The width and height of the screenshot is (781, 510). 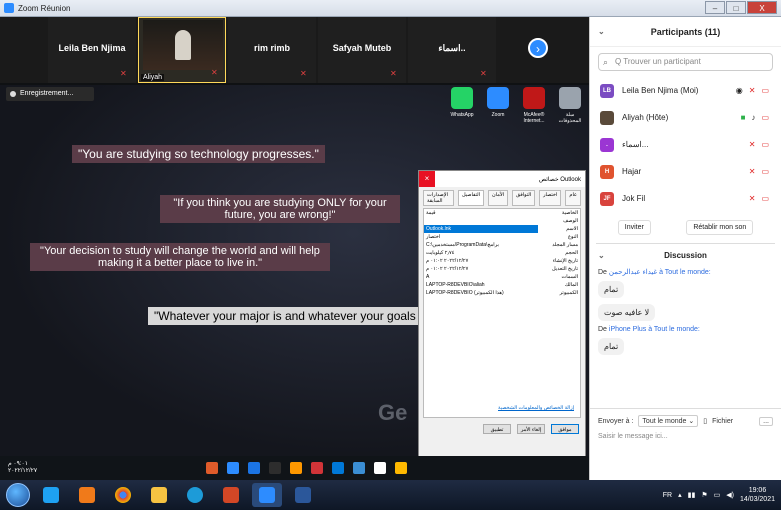 I want to click on desktop-icon-zoom: Zoom, so click(x=498, y=105).